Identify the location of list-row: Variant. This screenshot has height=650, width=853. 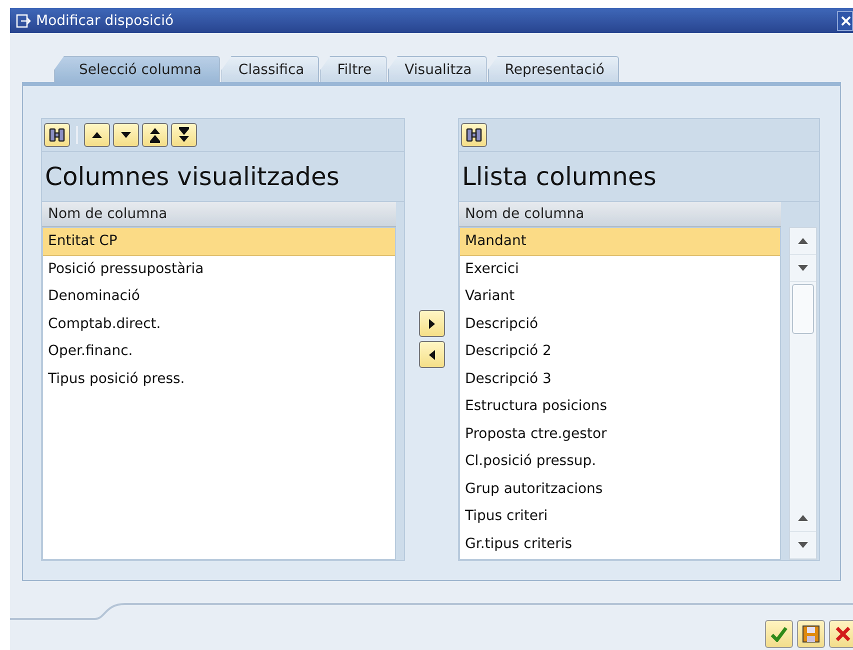
(620, 296).